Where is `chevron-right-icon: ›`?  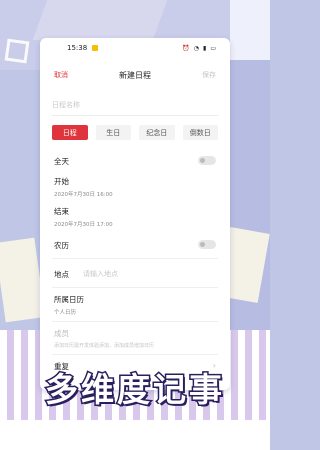 chevron-right-icon: › is located at coordinates (214, 365).